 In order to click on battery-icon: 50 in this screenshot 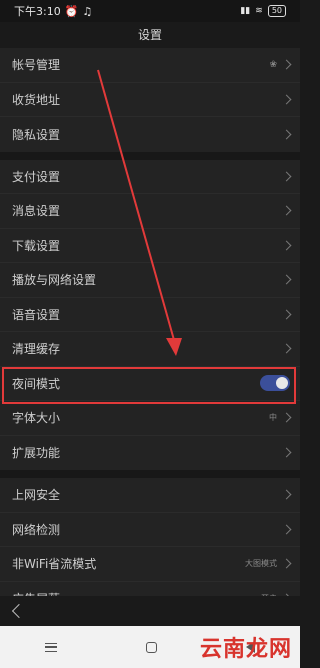, I will do `click(276, 11)`.